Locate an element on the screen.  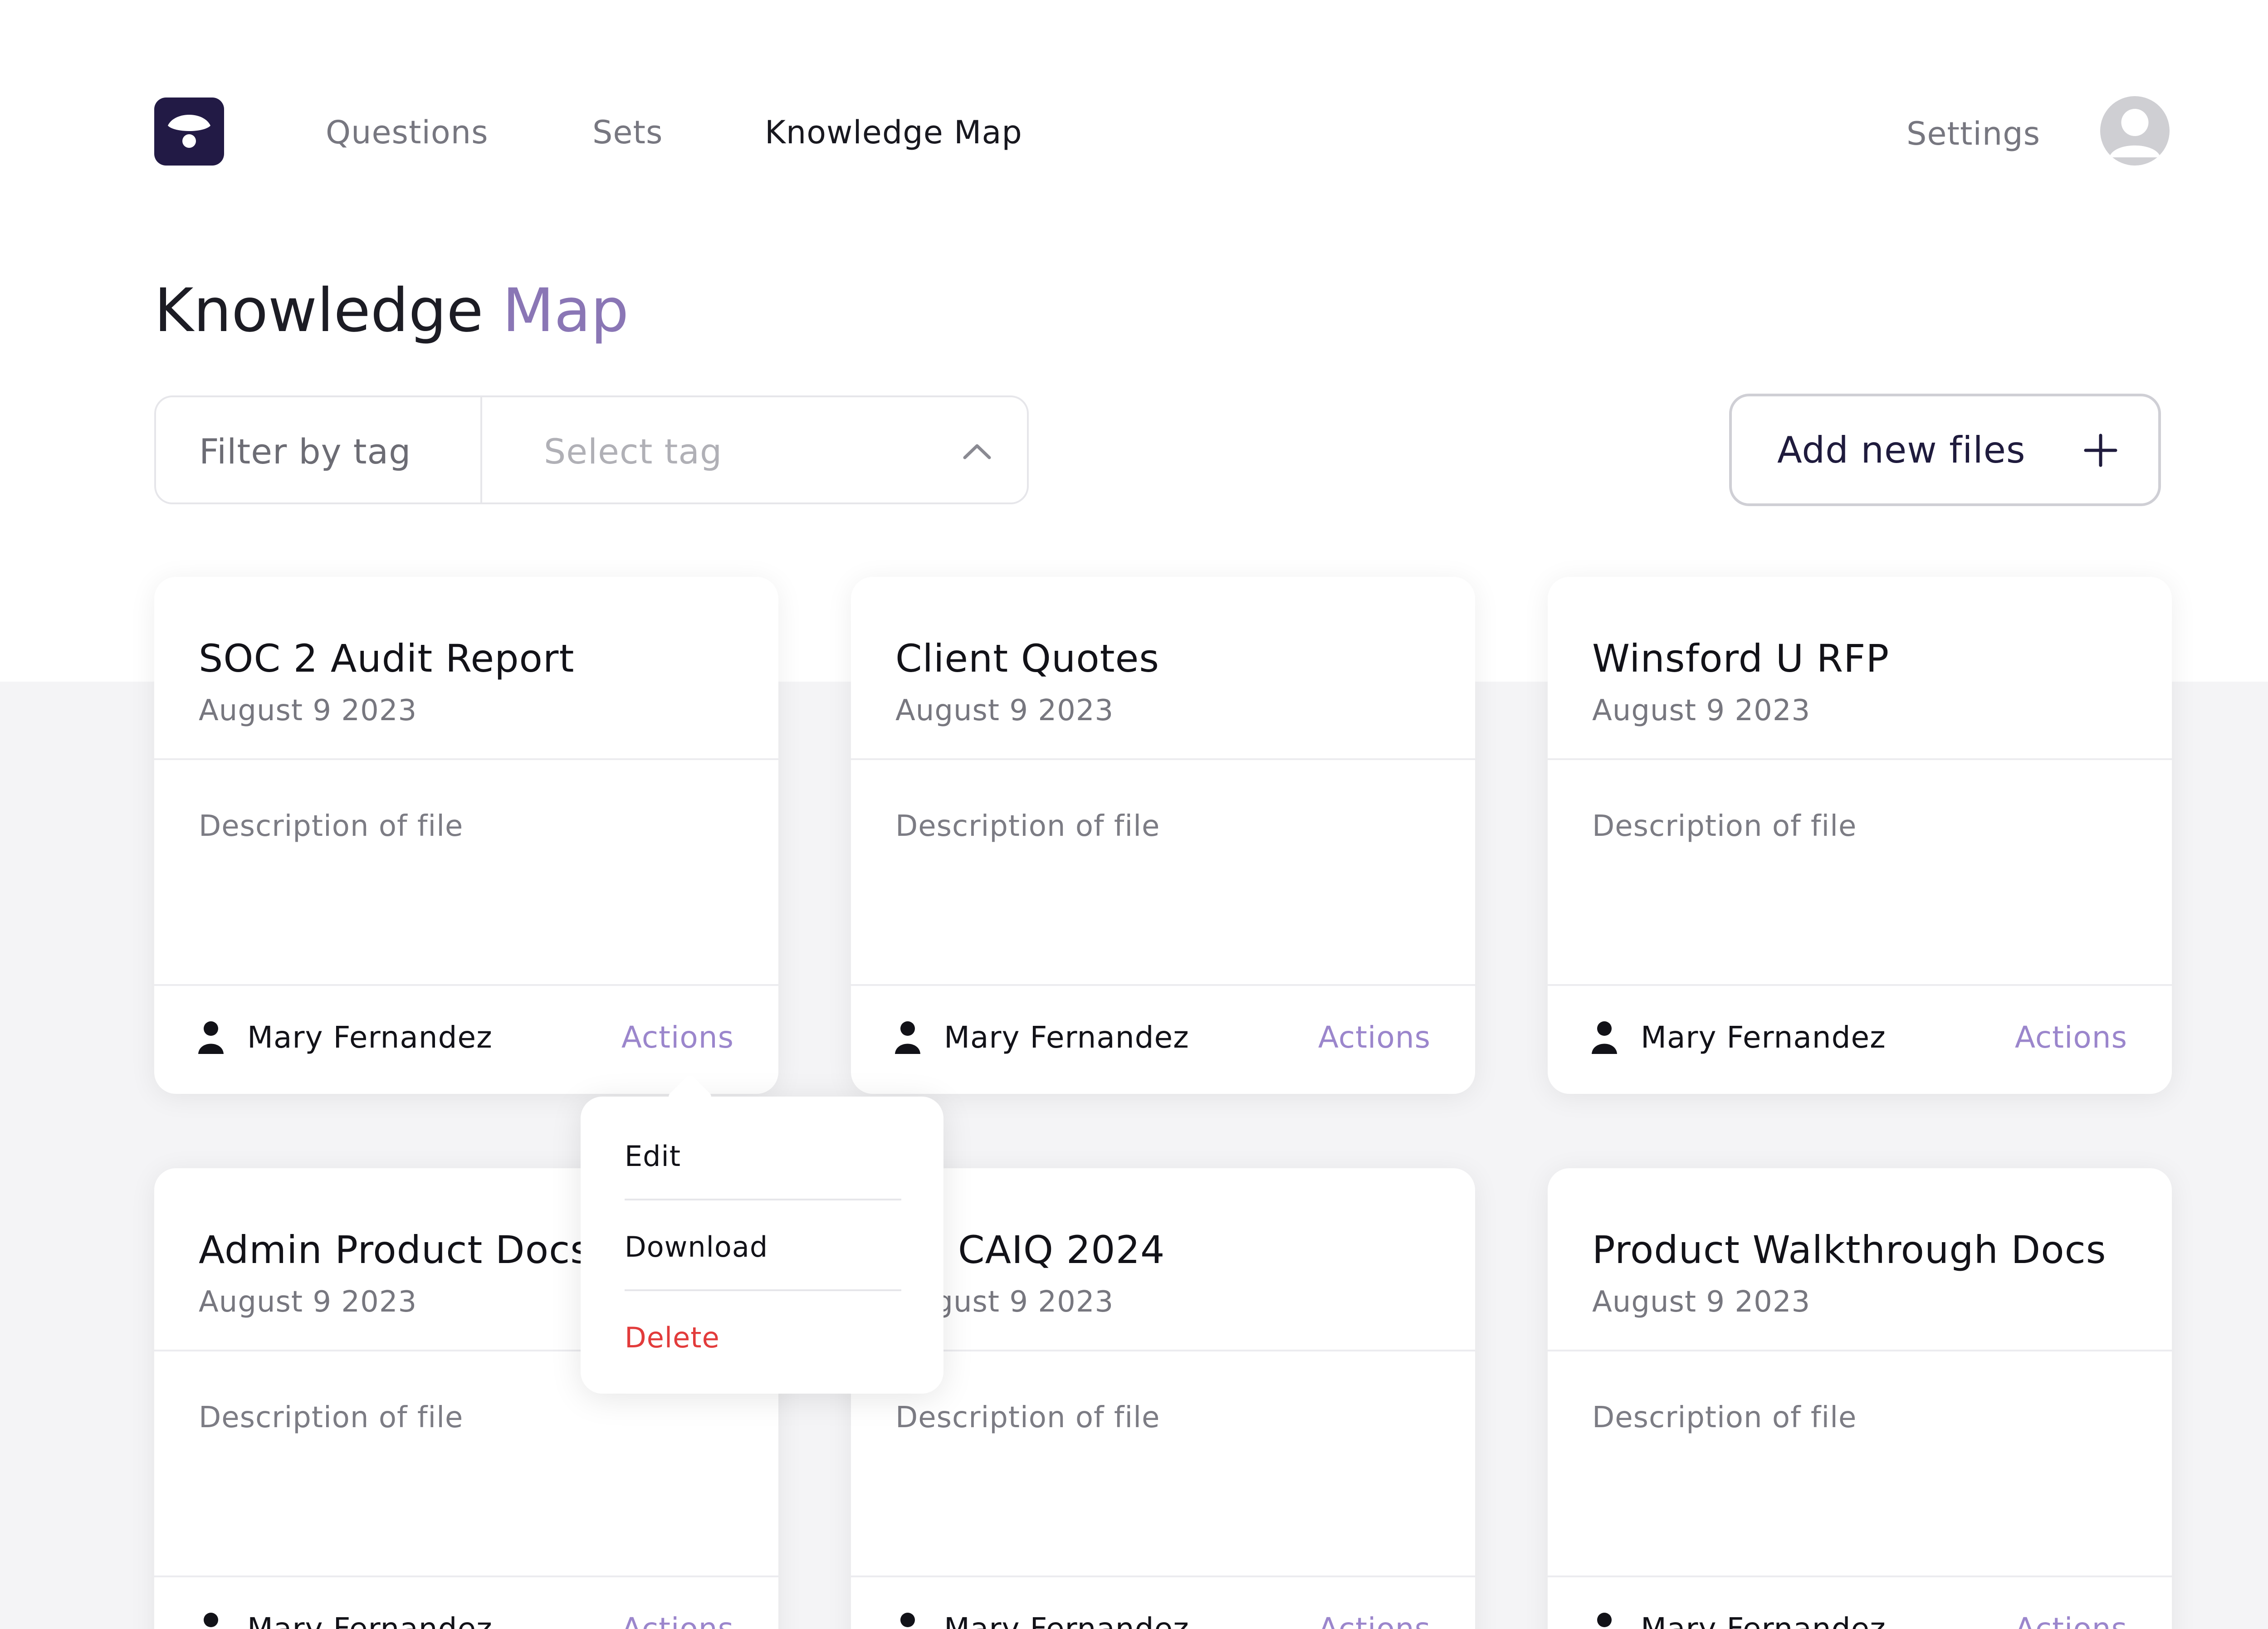
nav-questions: Questions is located at coordinates (408, 132).